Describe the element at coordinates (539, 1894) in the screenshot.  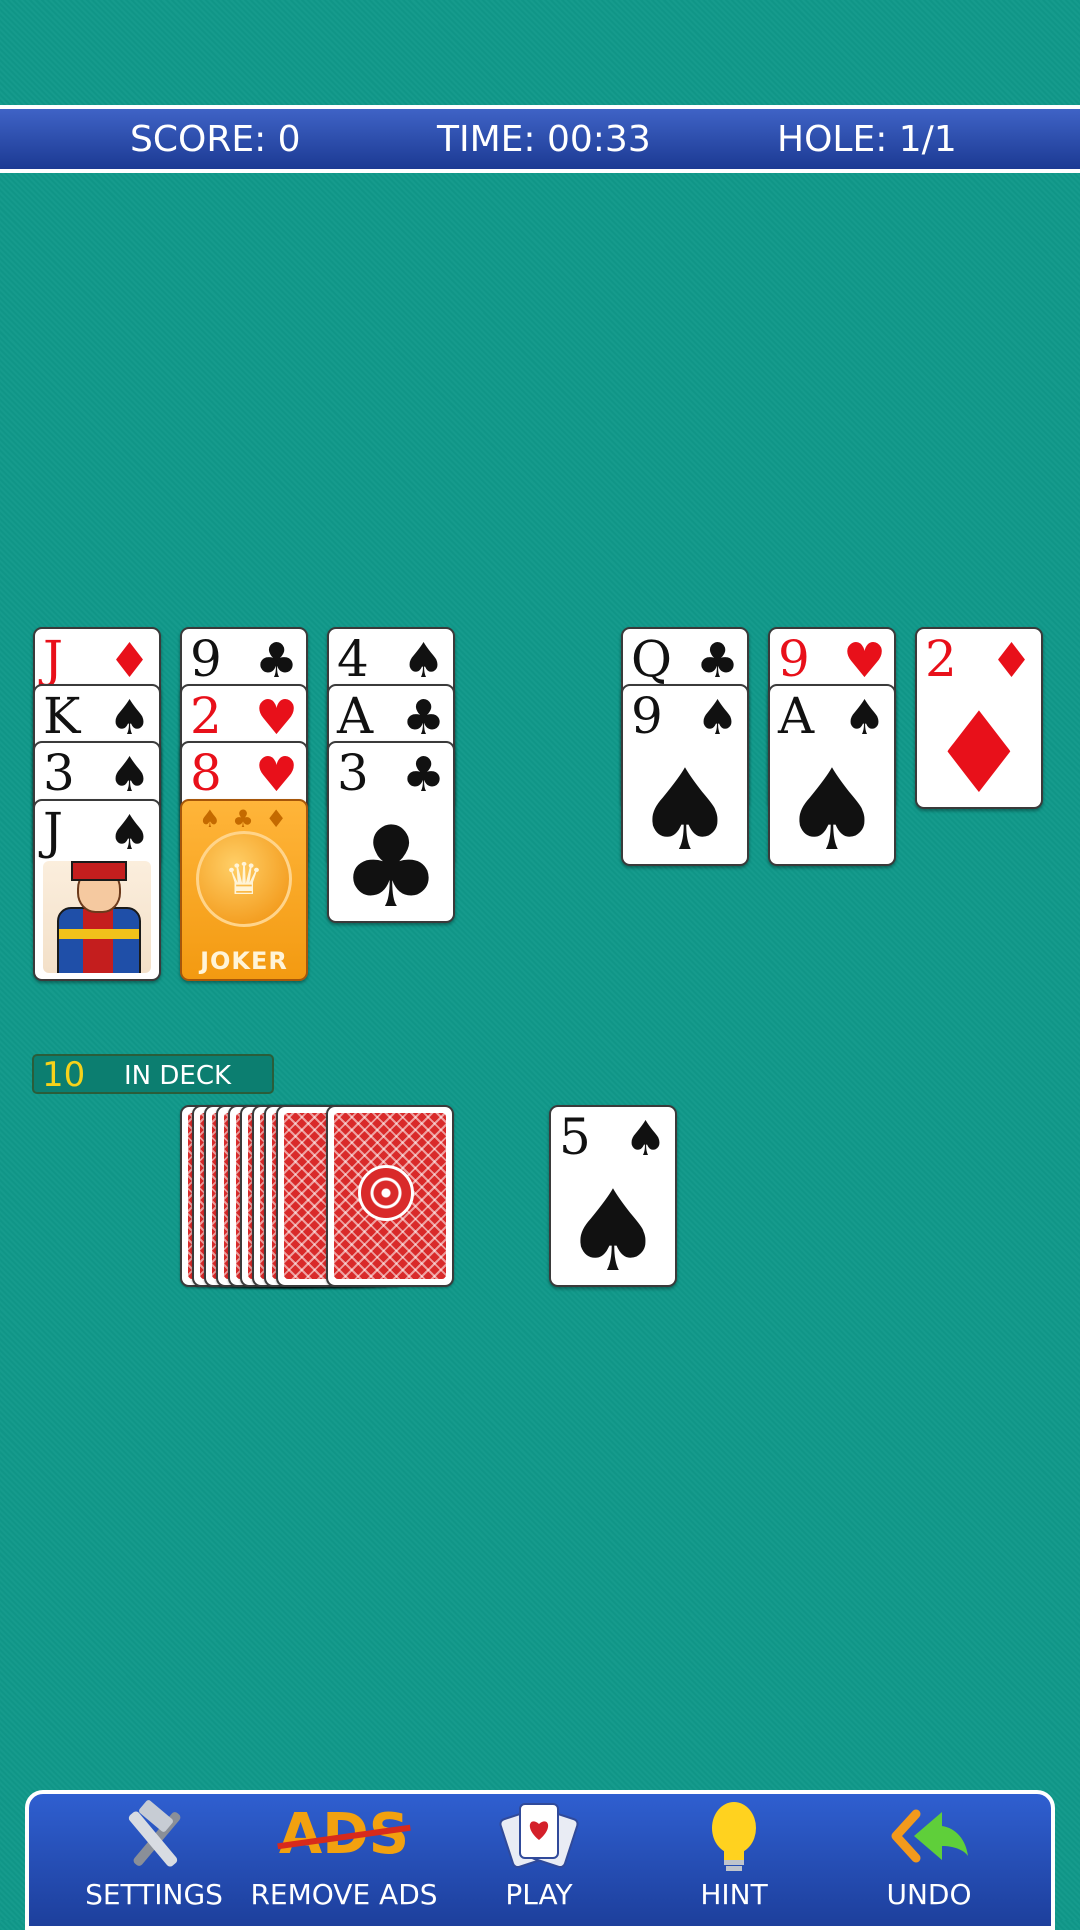
I see `play-label: PLAY` at that location.